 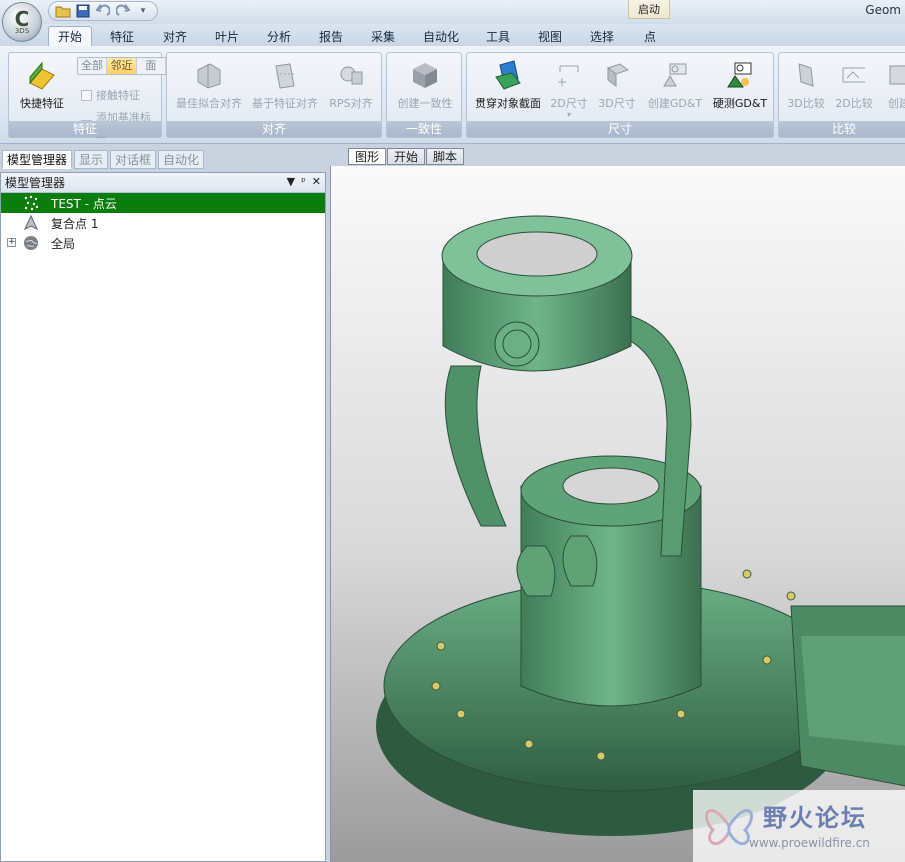 What do you see at coordinates (617, 89) in the screenshot?
I see `dim-3d-button: 3D尺寸` at bounding box center [617, 89].